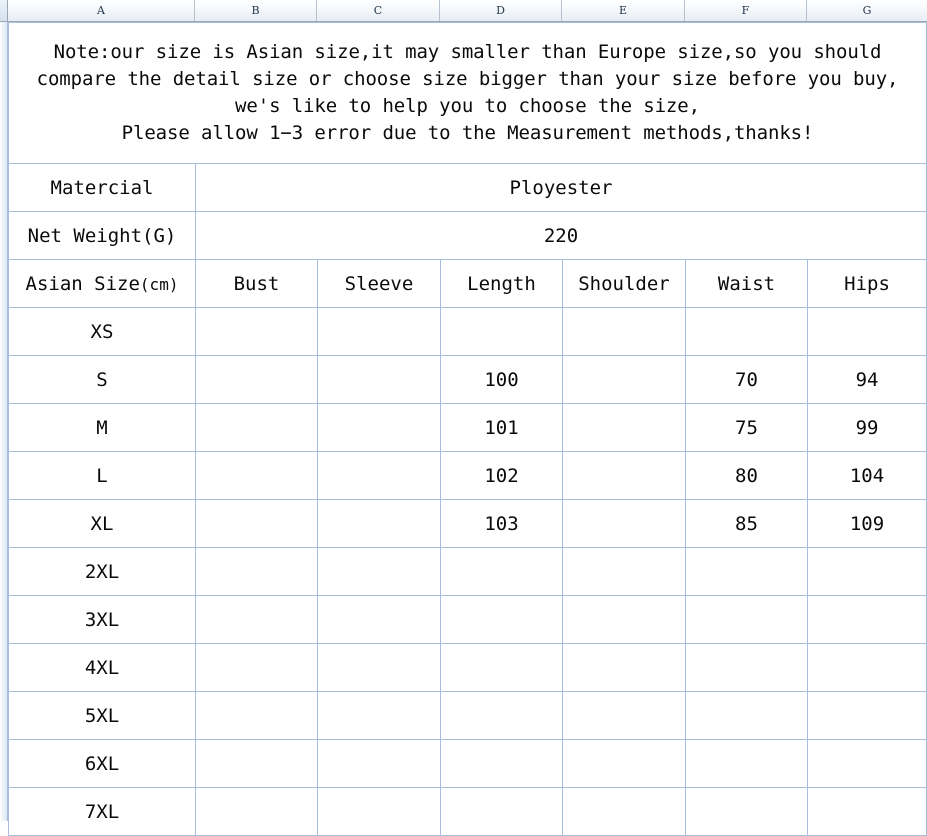 This screenshot has width=927, height=836. Describe the element at coordinates (102, 763) in the screenshot. I see `cell-size: 6XL` at that location.